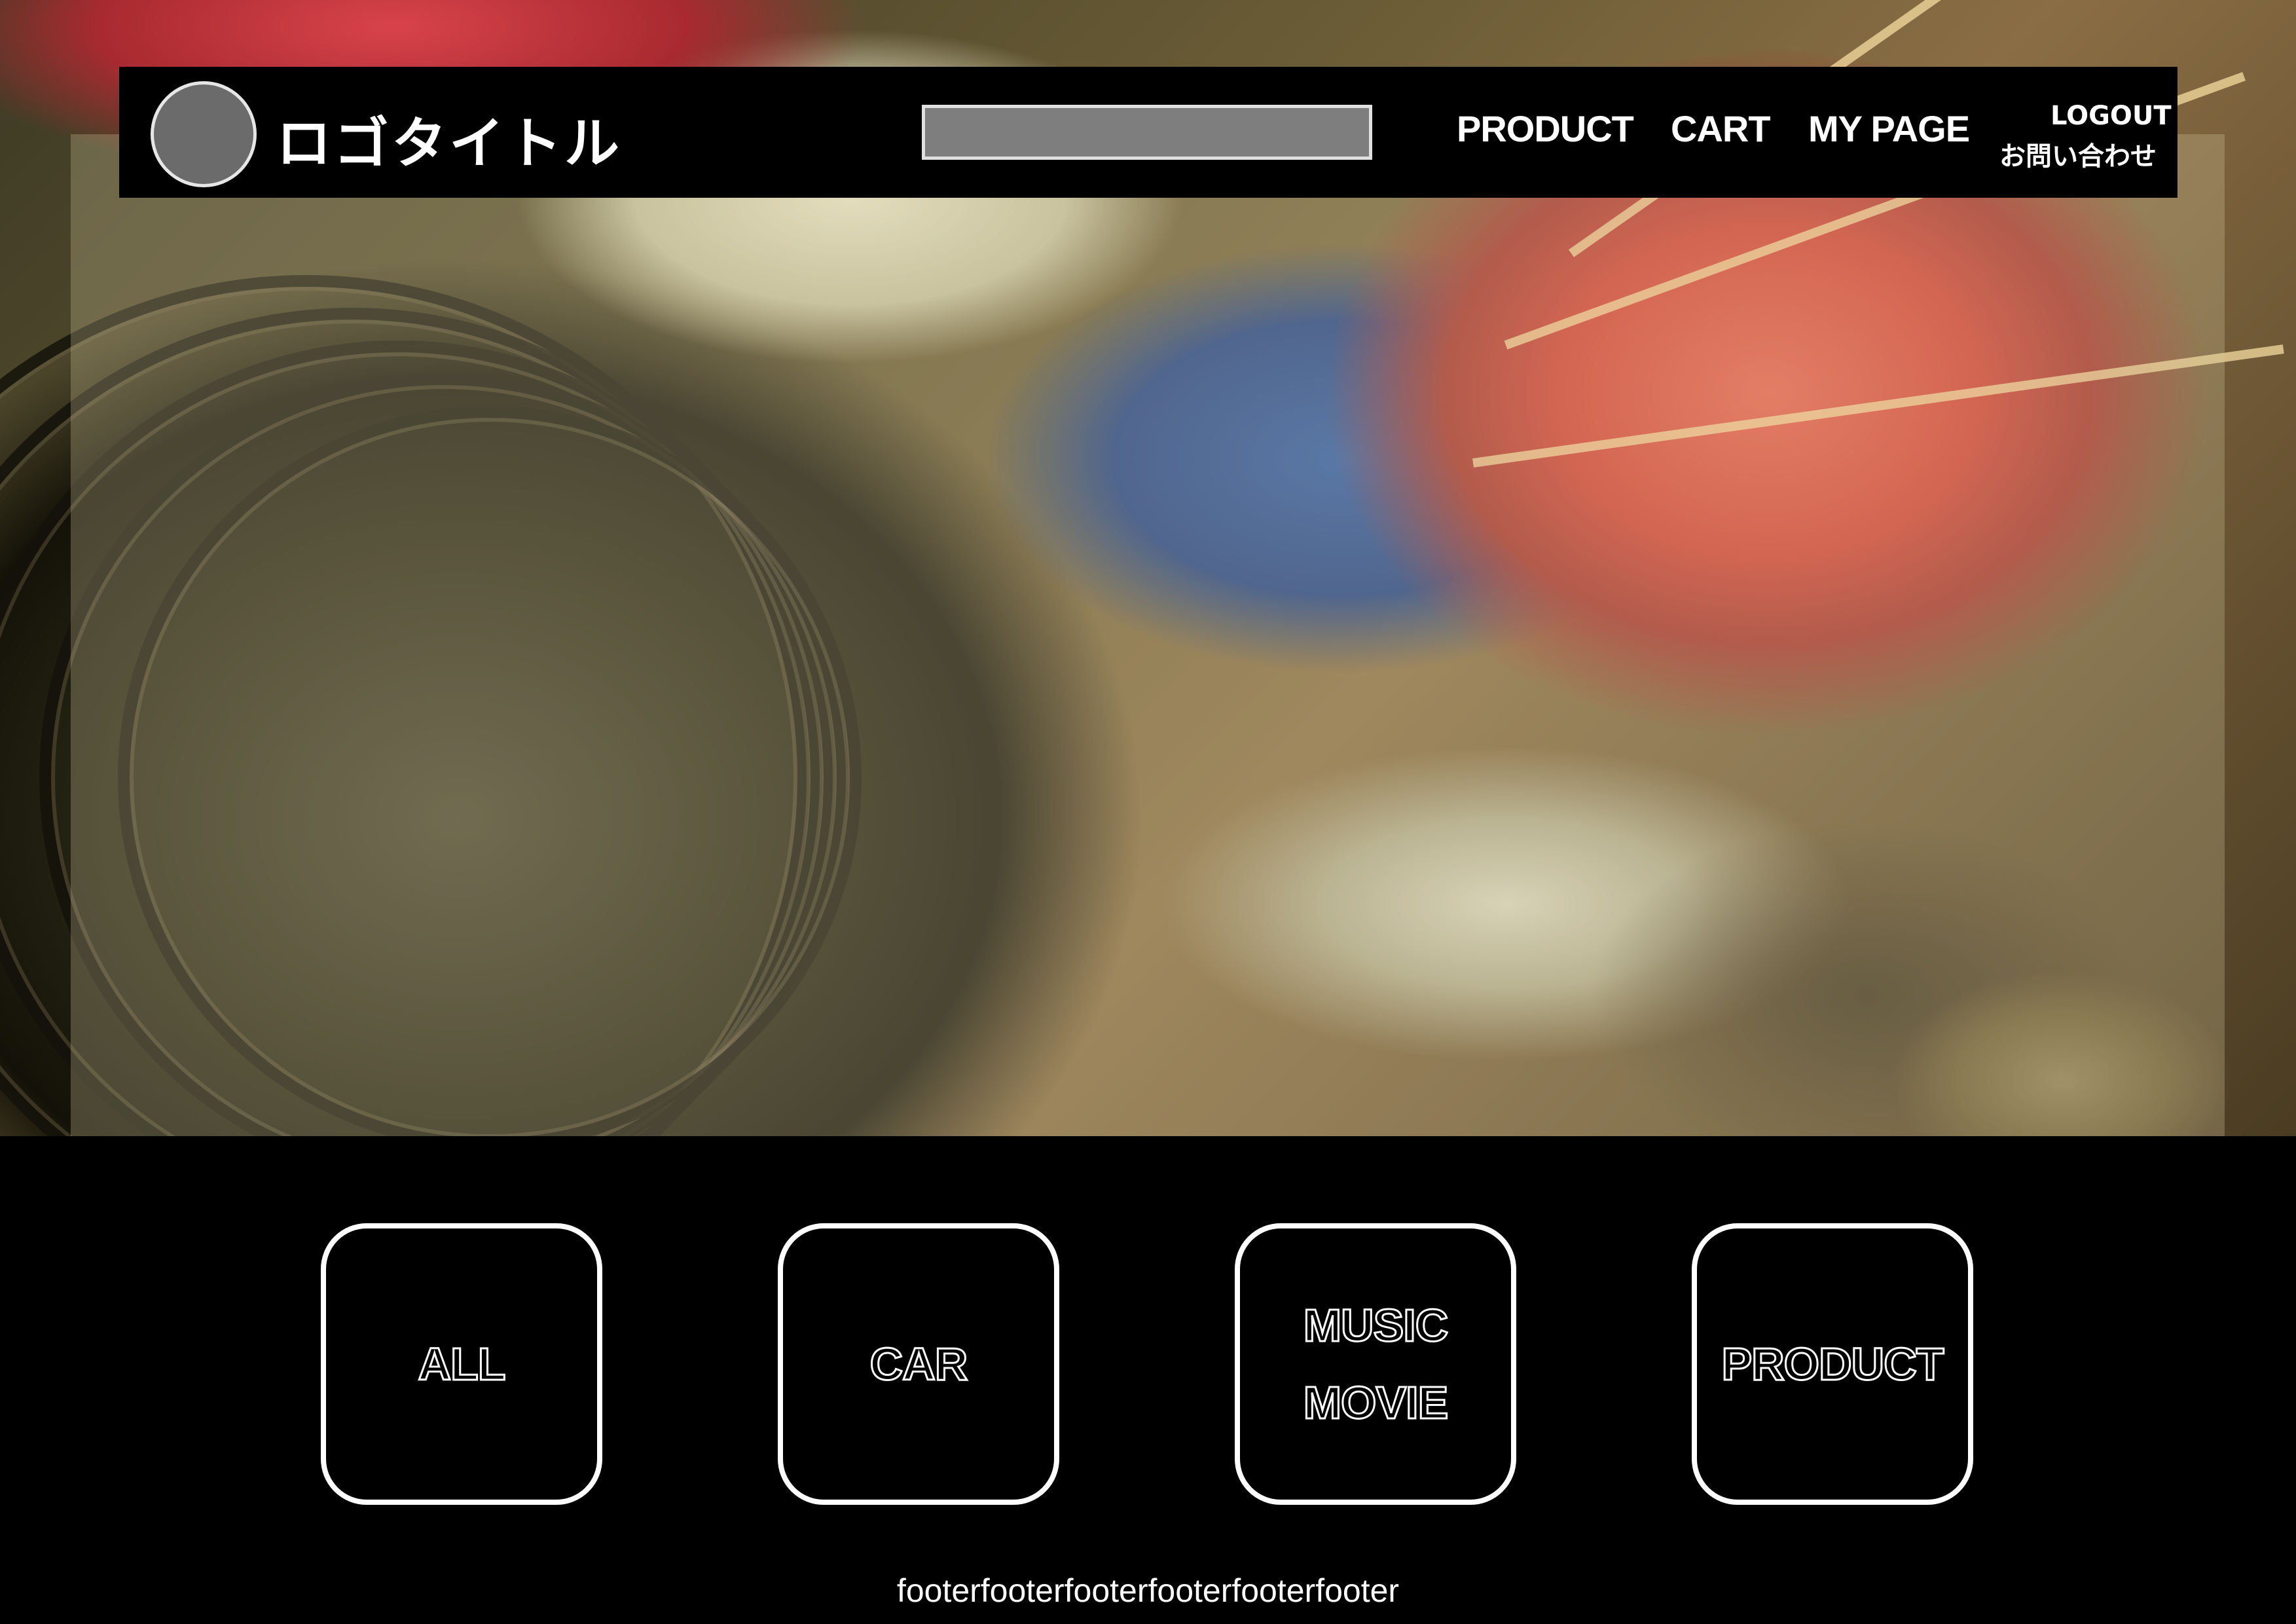 This screenshot has height=1624, width=2296. I want to click on nav-product: PRODUCT, so click(1545, 128).